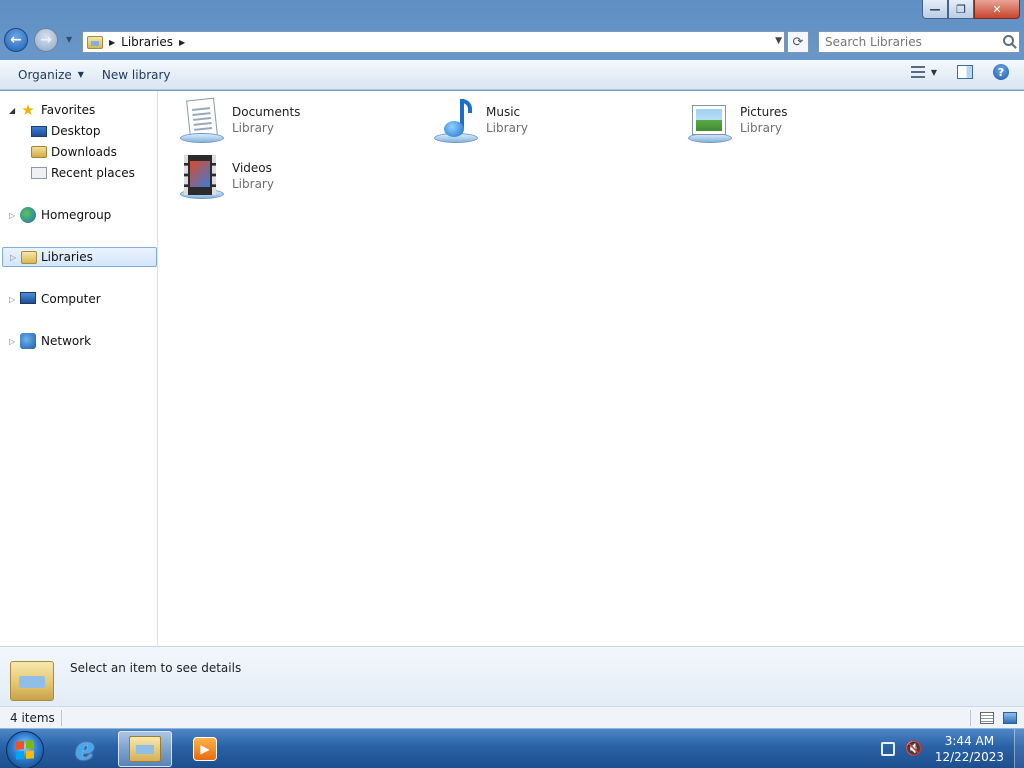 The width and height of the screenshot is (1024, 768). I want to click on recent-pages-dropdown: ▼, so click(69, 39).